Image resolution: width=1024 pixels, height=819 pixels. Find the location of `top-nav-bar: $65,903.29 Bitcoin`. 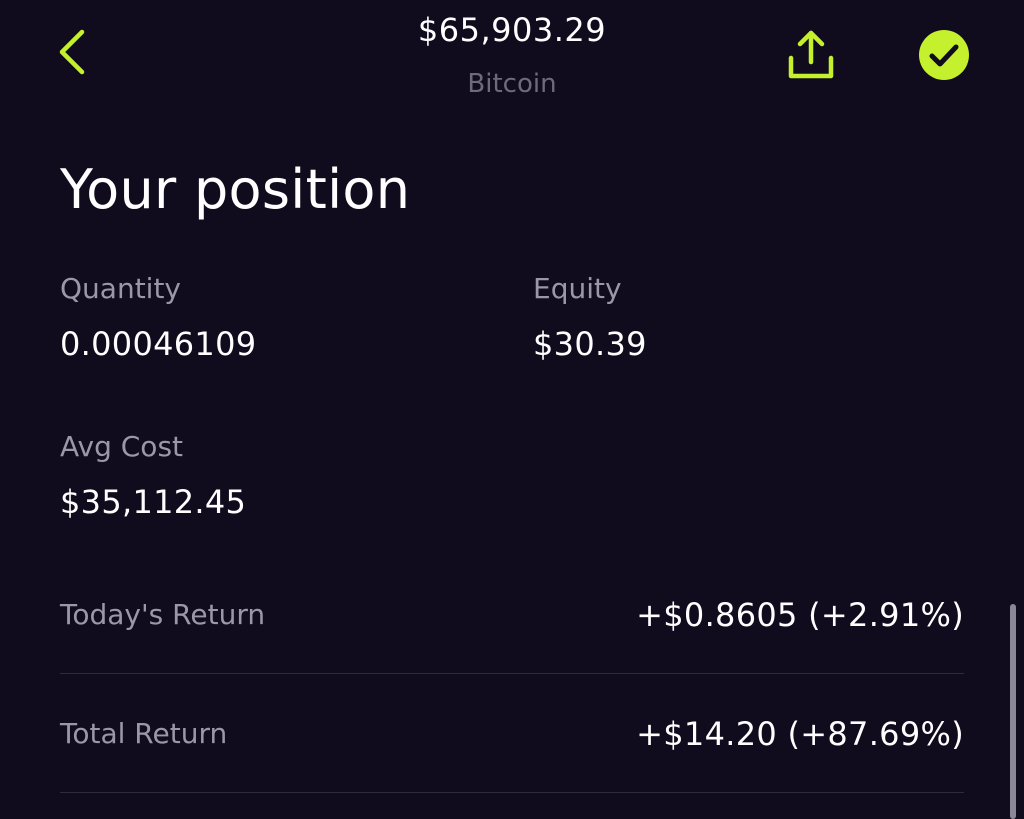

top-nav-bar: $65,903.29 Bitcoin is located at coordinates (512, 60).